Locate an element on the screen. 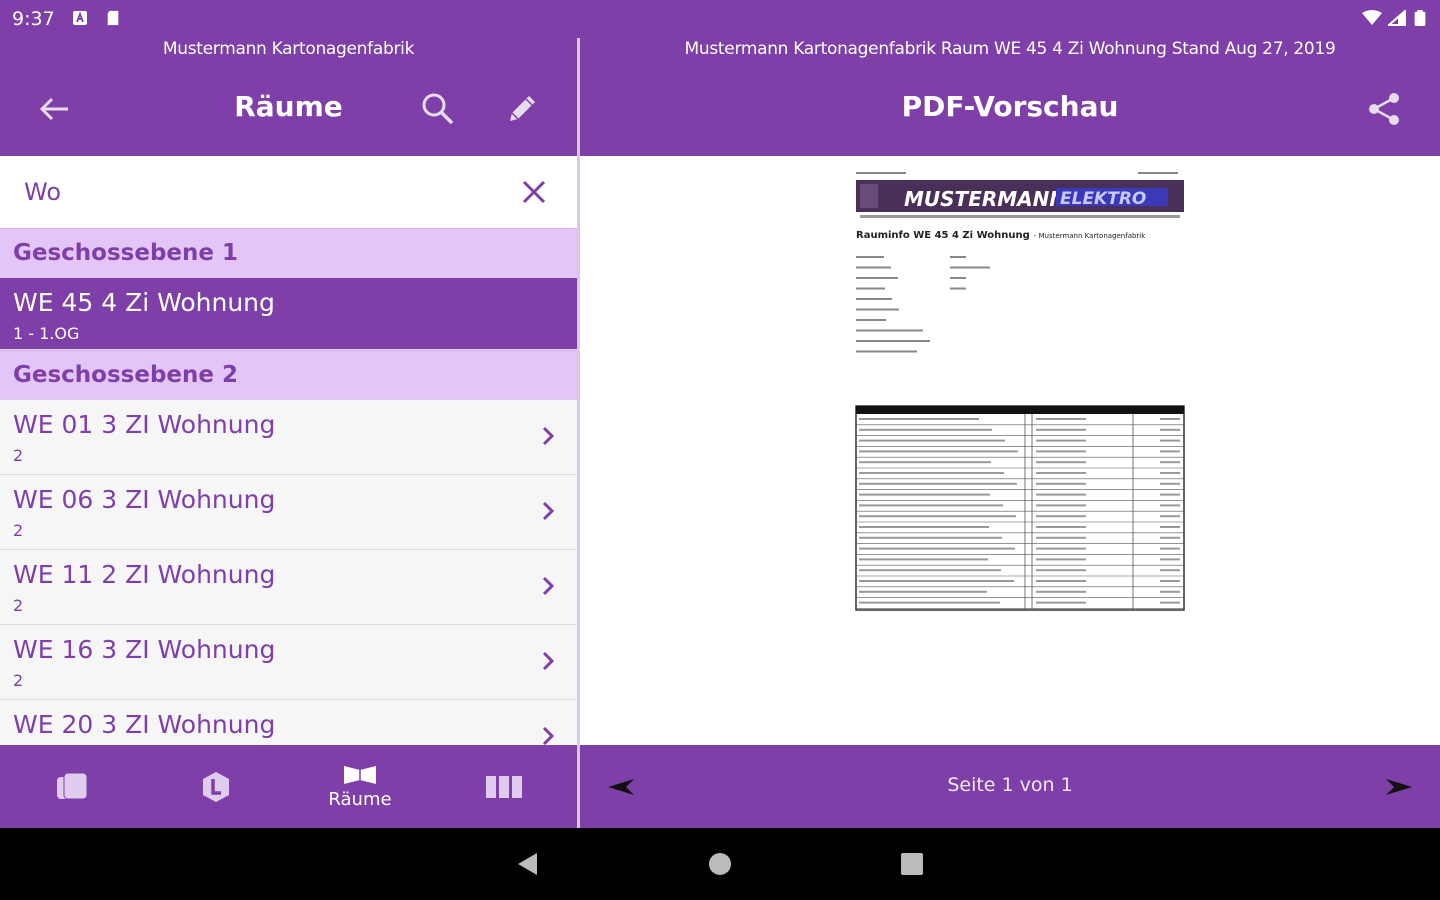  tab-grid is located at coordinates (504, 786).